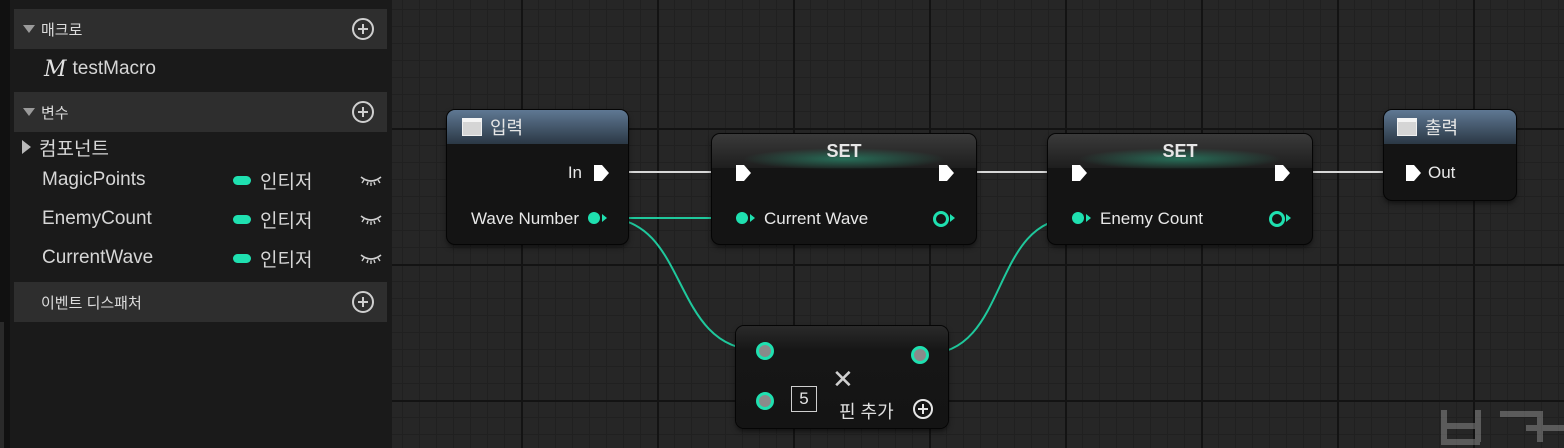  What do you see at coordinates (1078, 218) in the screenshot?
I see `enemy-count-in-pin` at bounding box center [1078, 218].